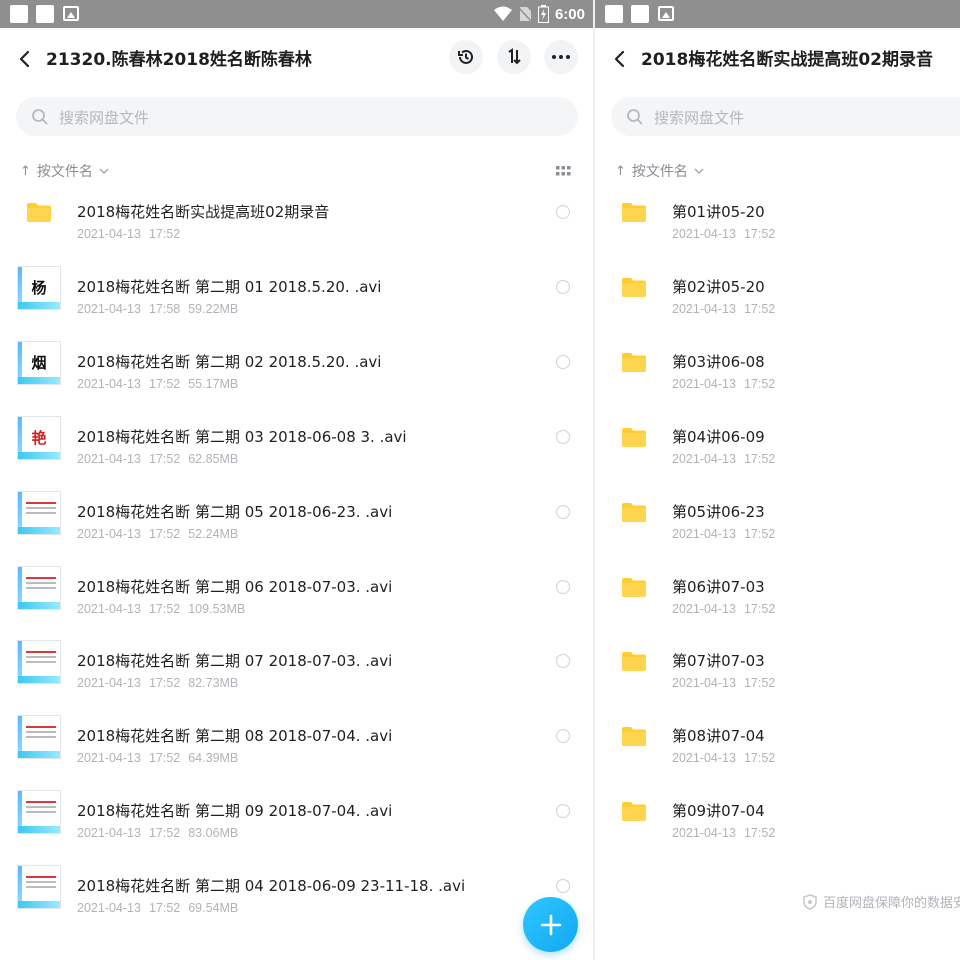  What do you see at coordinates (157, 309) in the screenshot?
I see `file-meta: 2021-04-13 17:58 59.22MB` at bounding box center [157, 309].